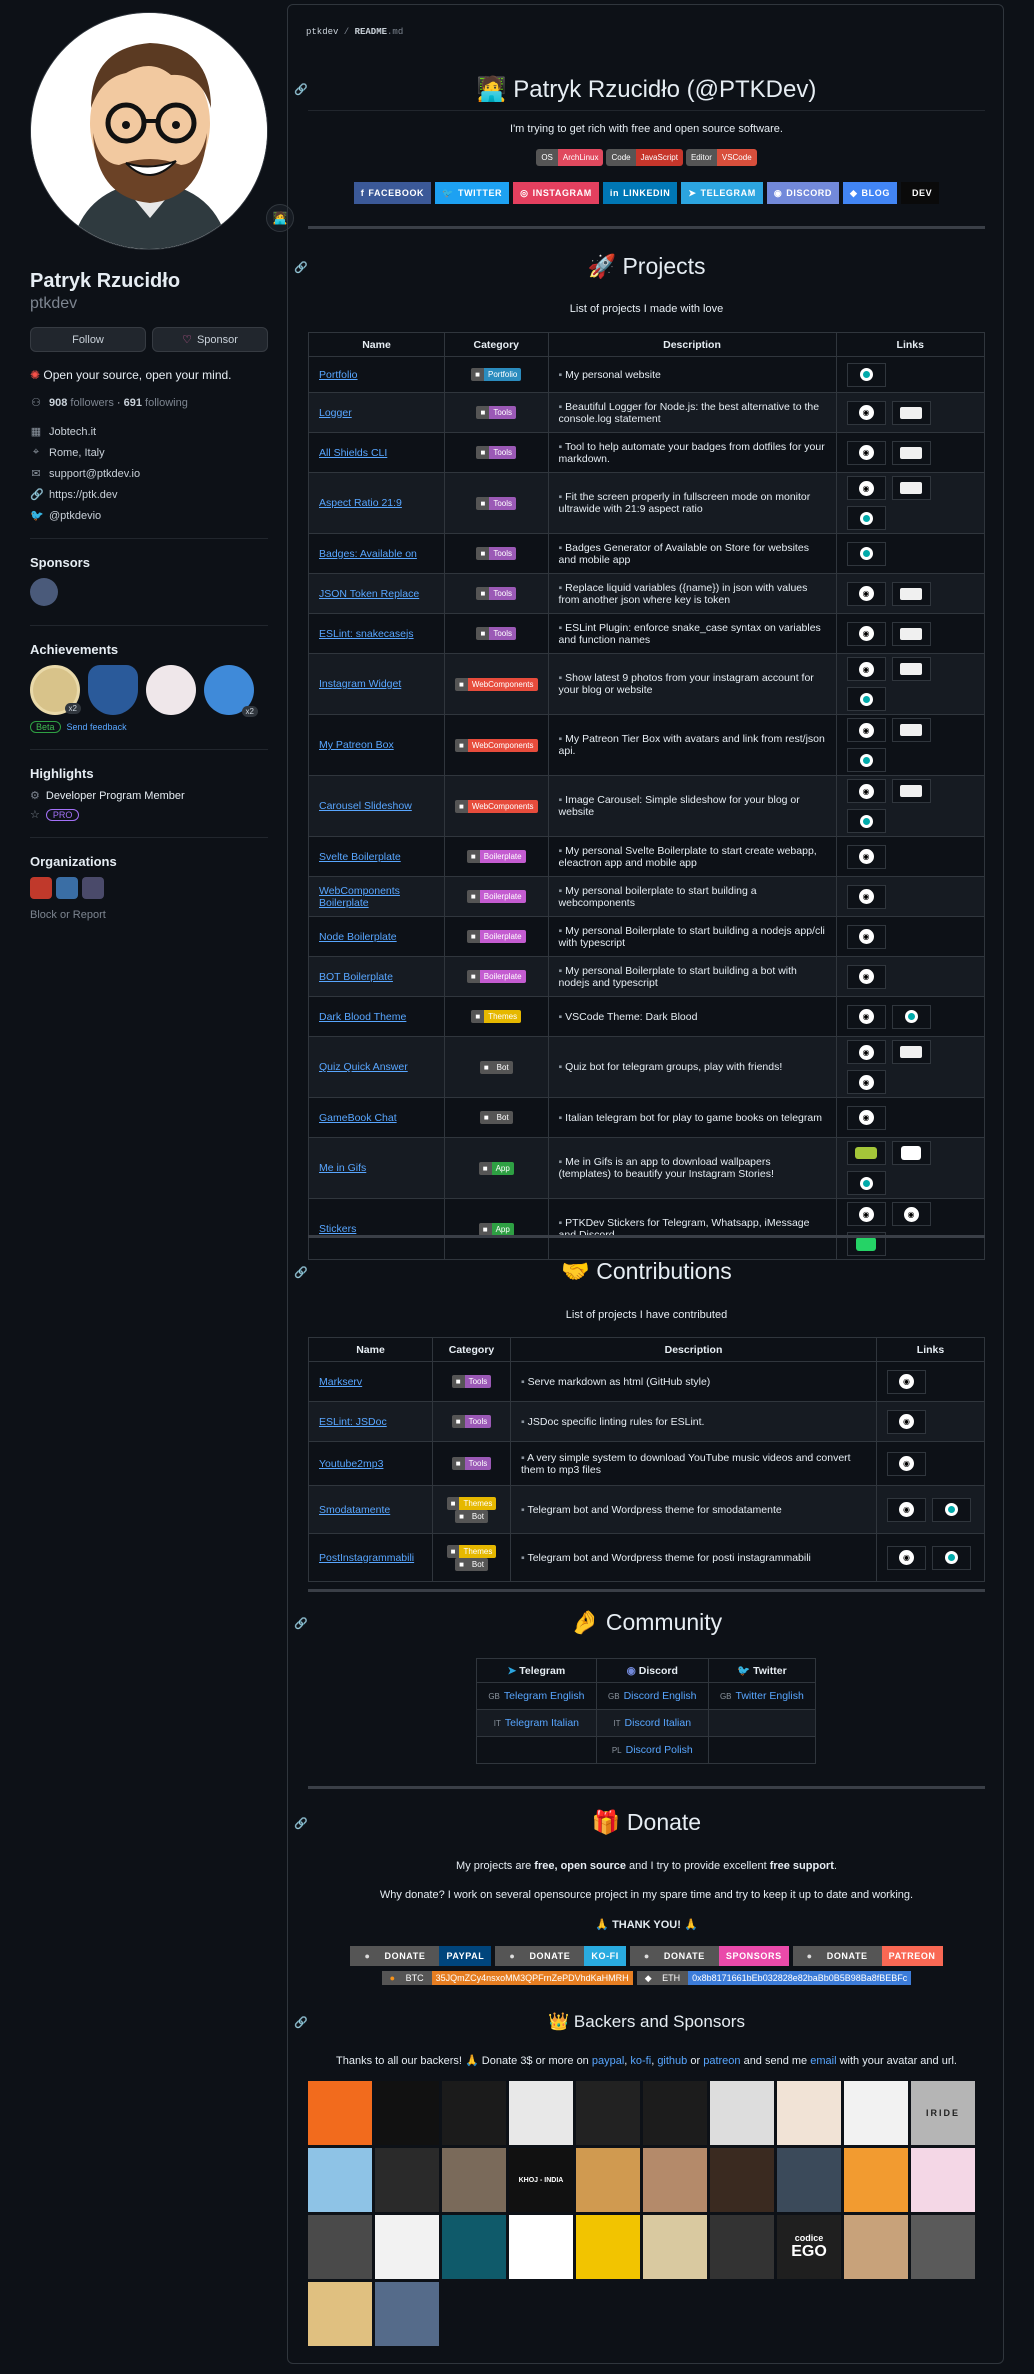  What do you see at coordinates (322, 32) in the screenshot?
I see `breadcrumb-user: ptkdev` at bounding box center [322, 32].